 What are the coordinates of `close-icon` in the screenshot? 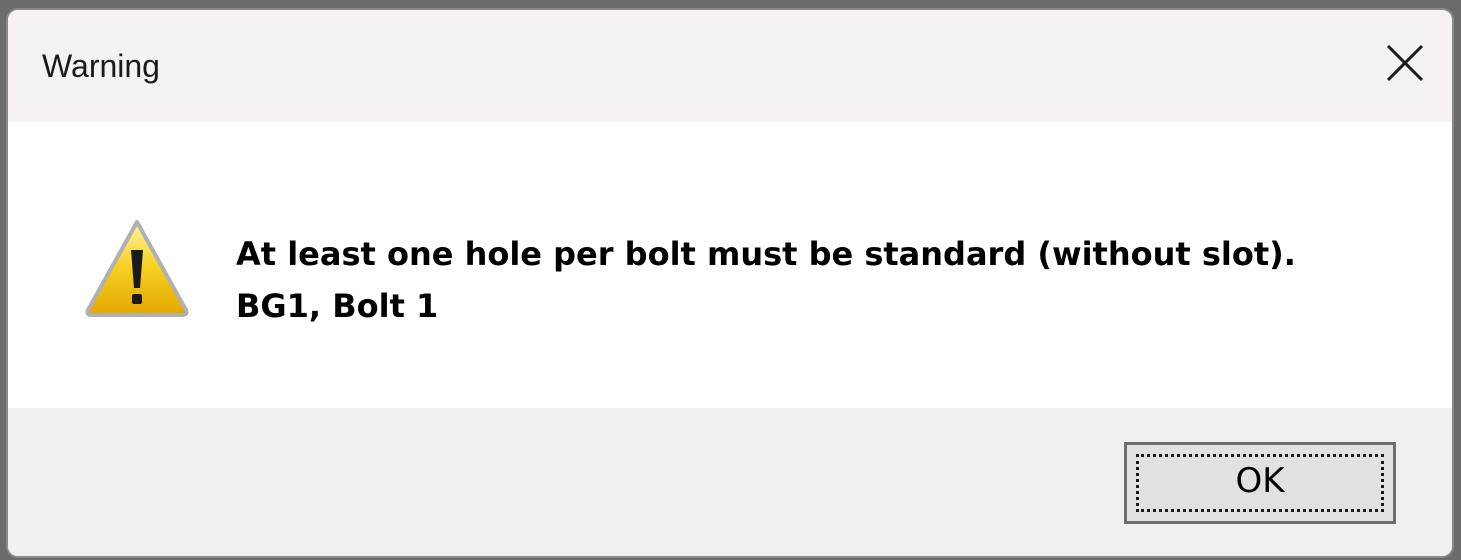 It's located at (1405, 63).